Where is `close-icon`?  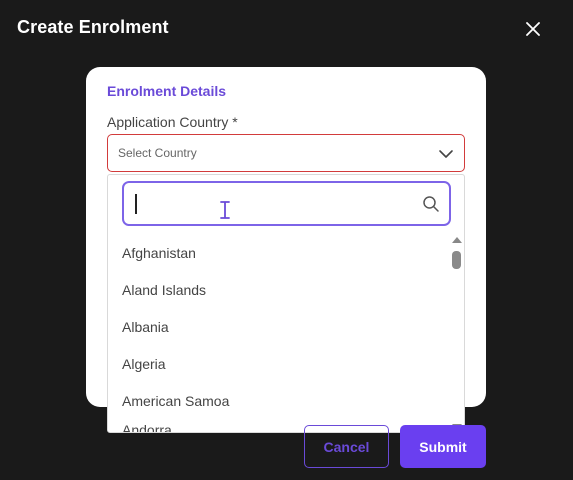
close-icon is located at coordinates (533, 29).